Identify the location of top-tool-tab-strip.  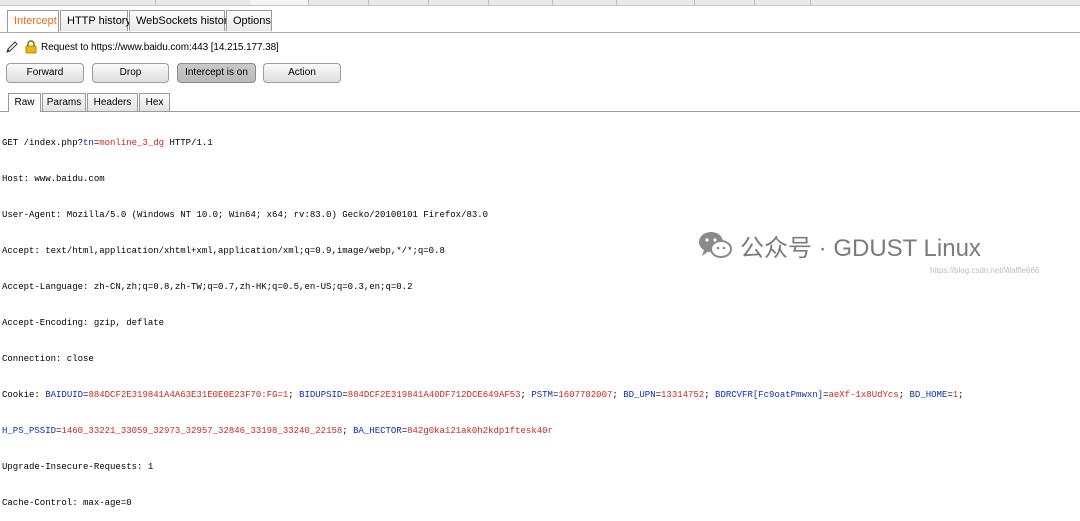
(540, 3).